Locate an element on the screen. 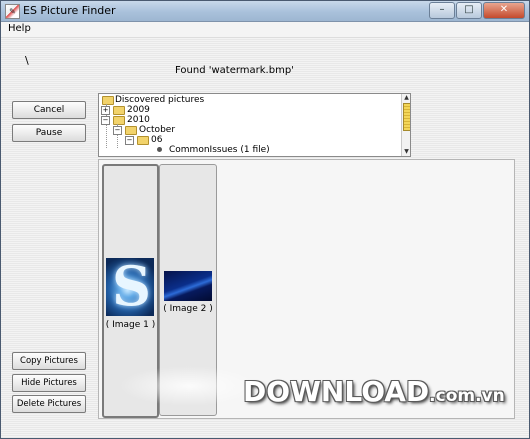 The height and width of the screenshot is (439, 530). watermark-text: DOWNLOAD is located at coordinates (336, 391).